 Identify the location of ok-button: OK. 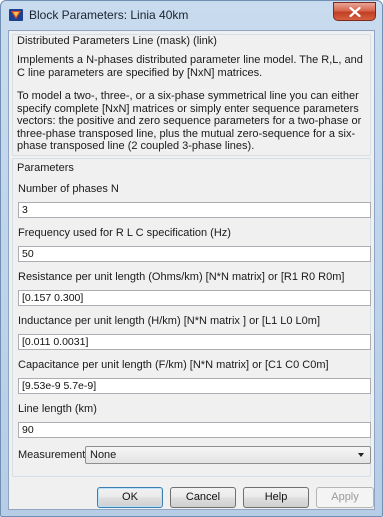
(130, 497).